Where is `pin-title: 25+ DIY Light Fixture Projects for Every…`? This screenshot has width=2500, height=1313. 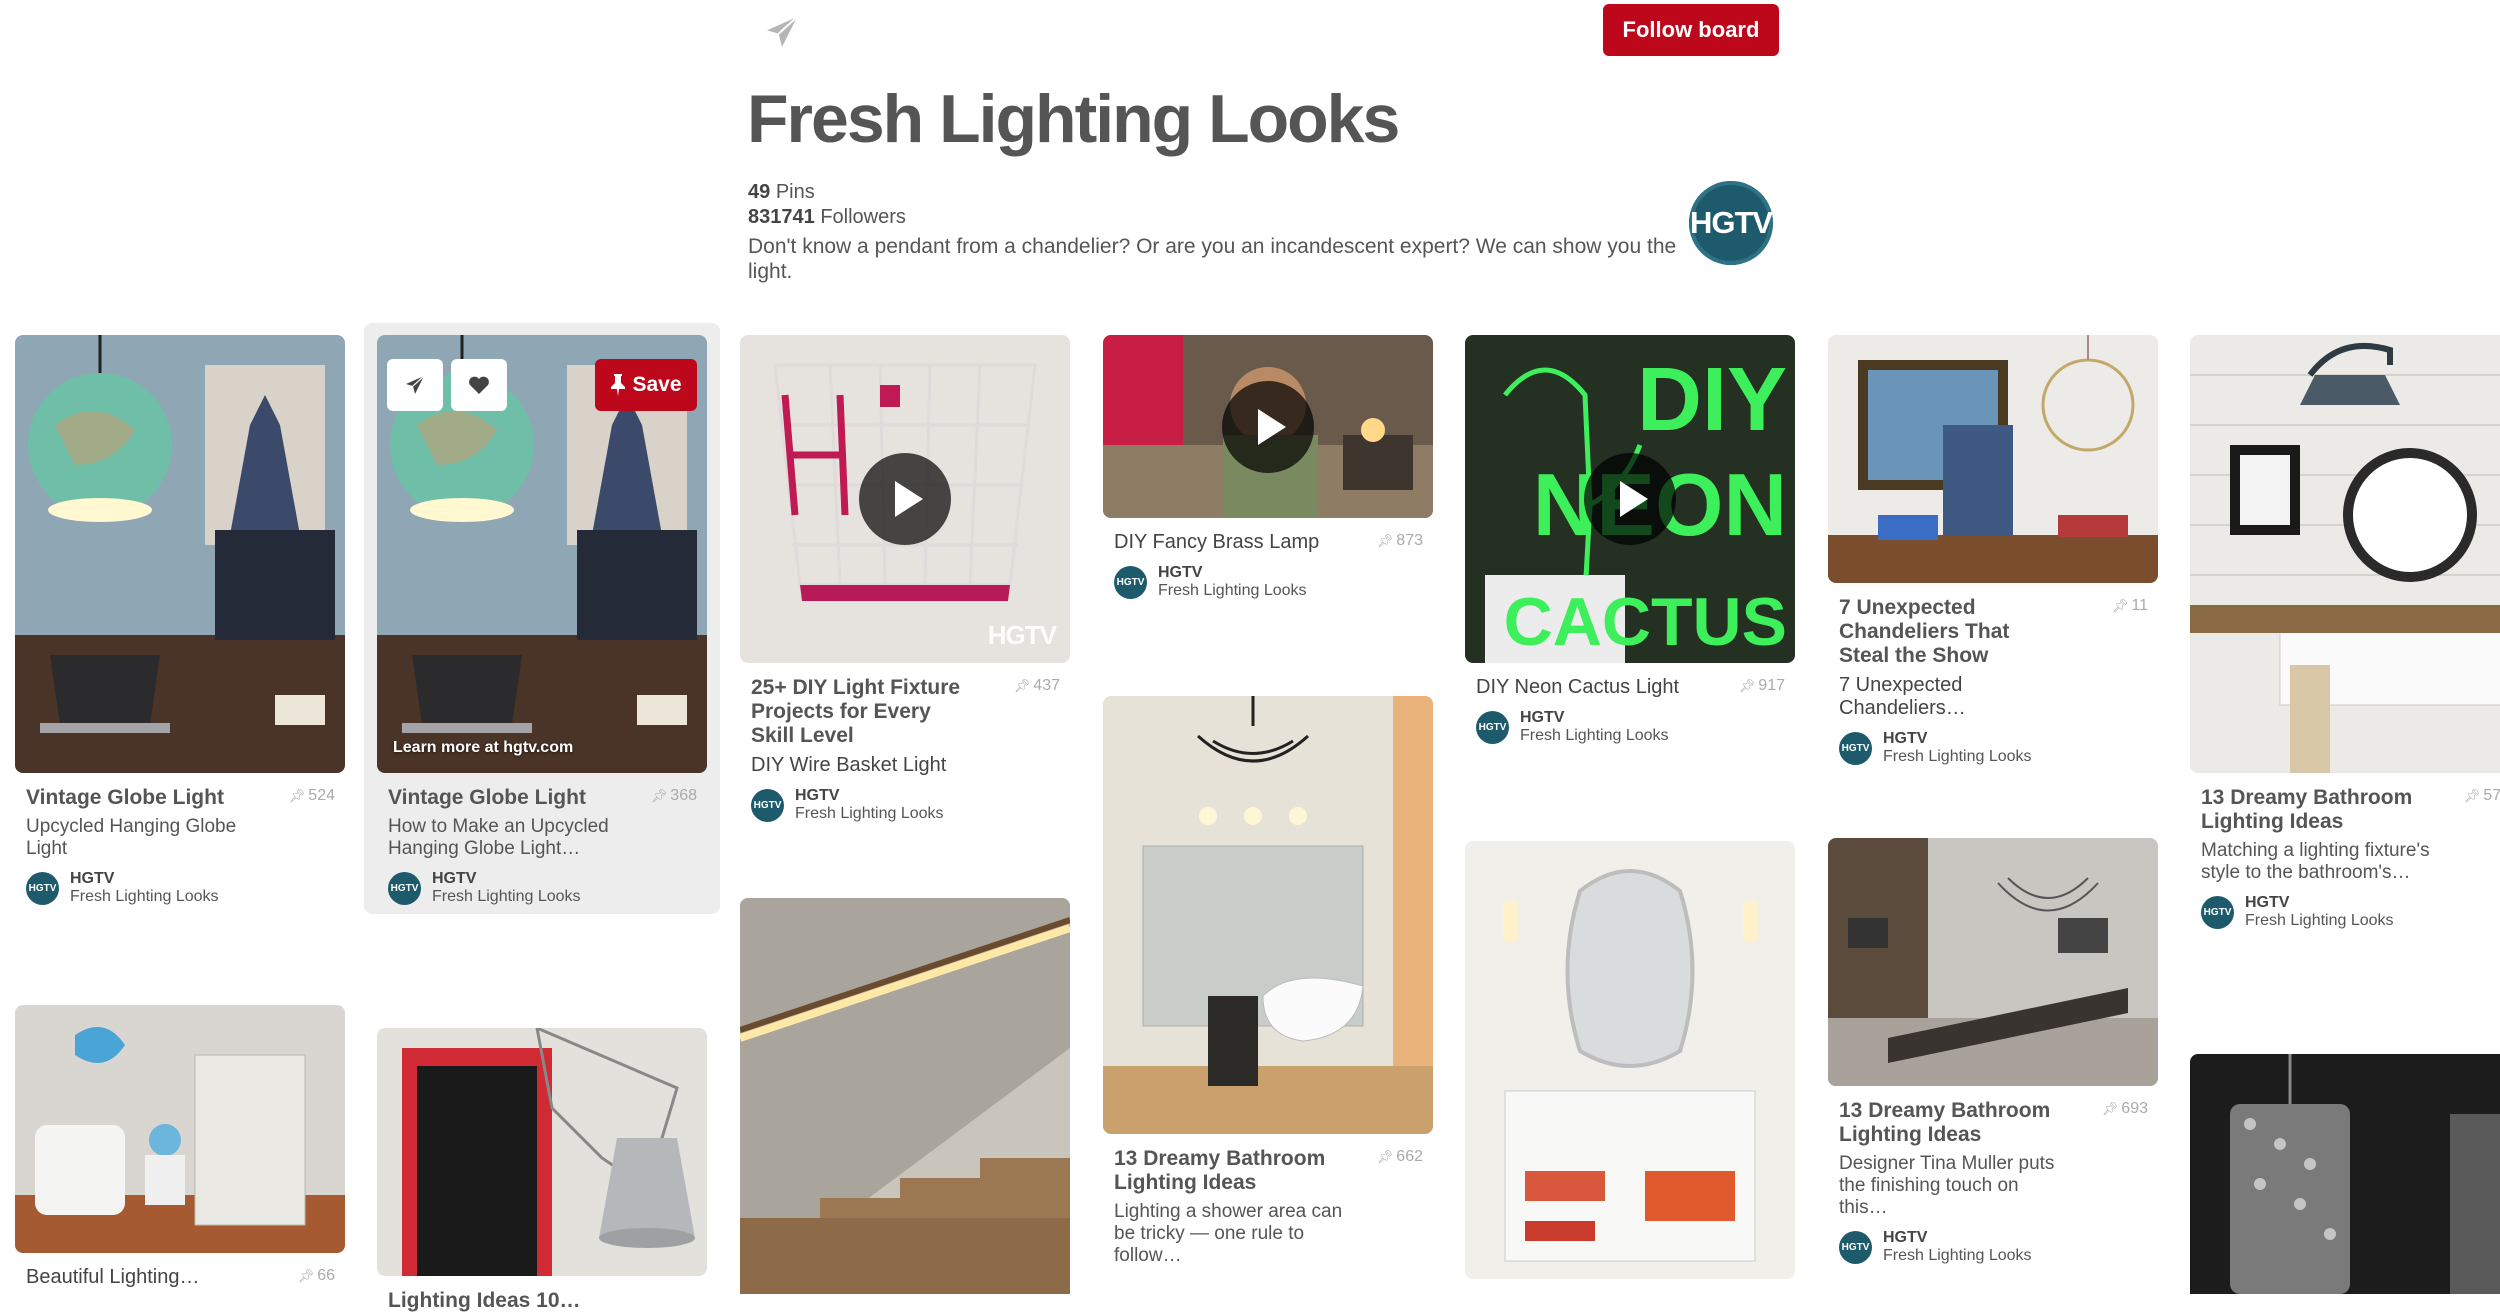
pin-title: 25+ DIY Light Fixture Projects for Every… is located at coordinates (858, 712).